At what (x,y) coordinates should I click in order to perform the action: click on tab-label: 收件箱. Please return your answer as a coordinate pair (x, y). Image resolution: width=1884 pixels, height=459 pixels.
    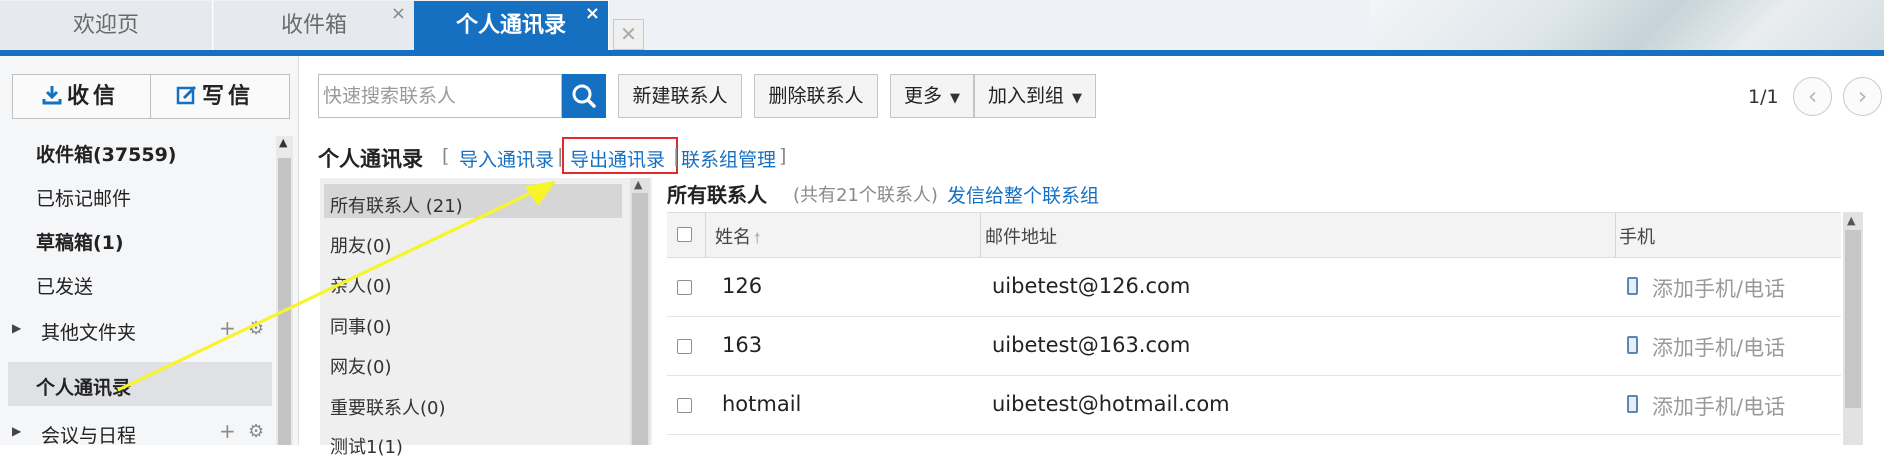
    Looking at the image, I should click on (313, 25).